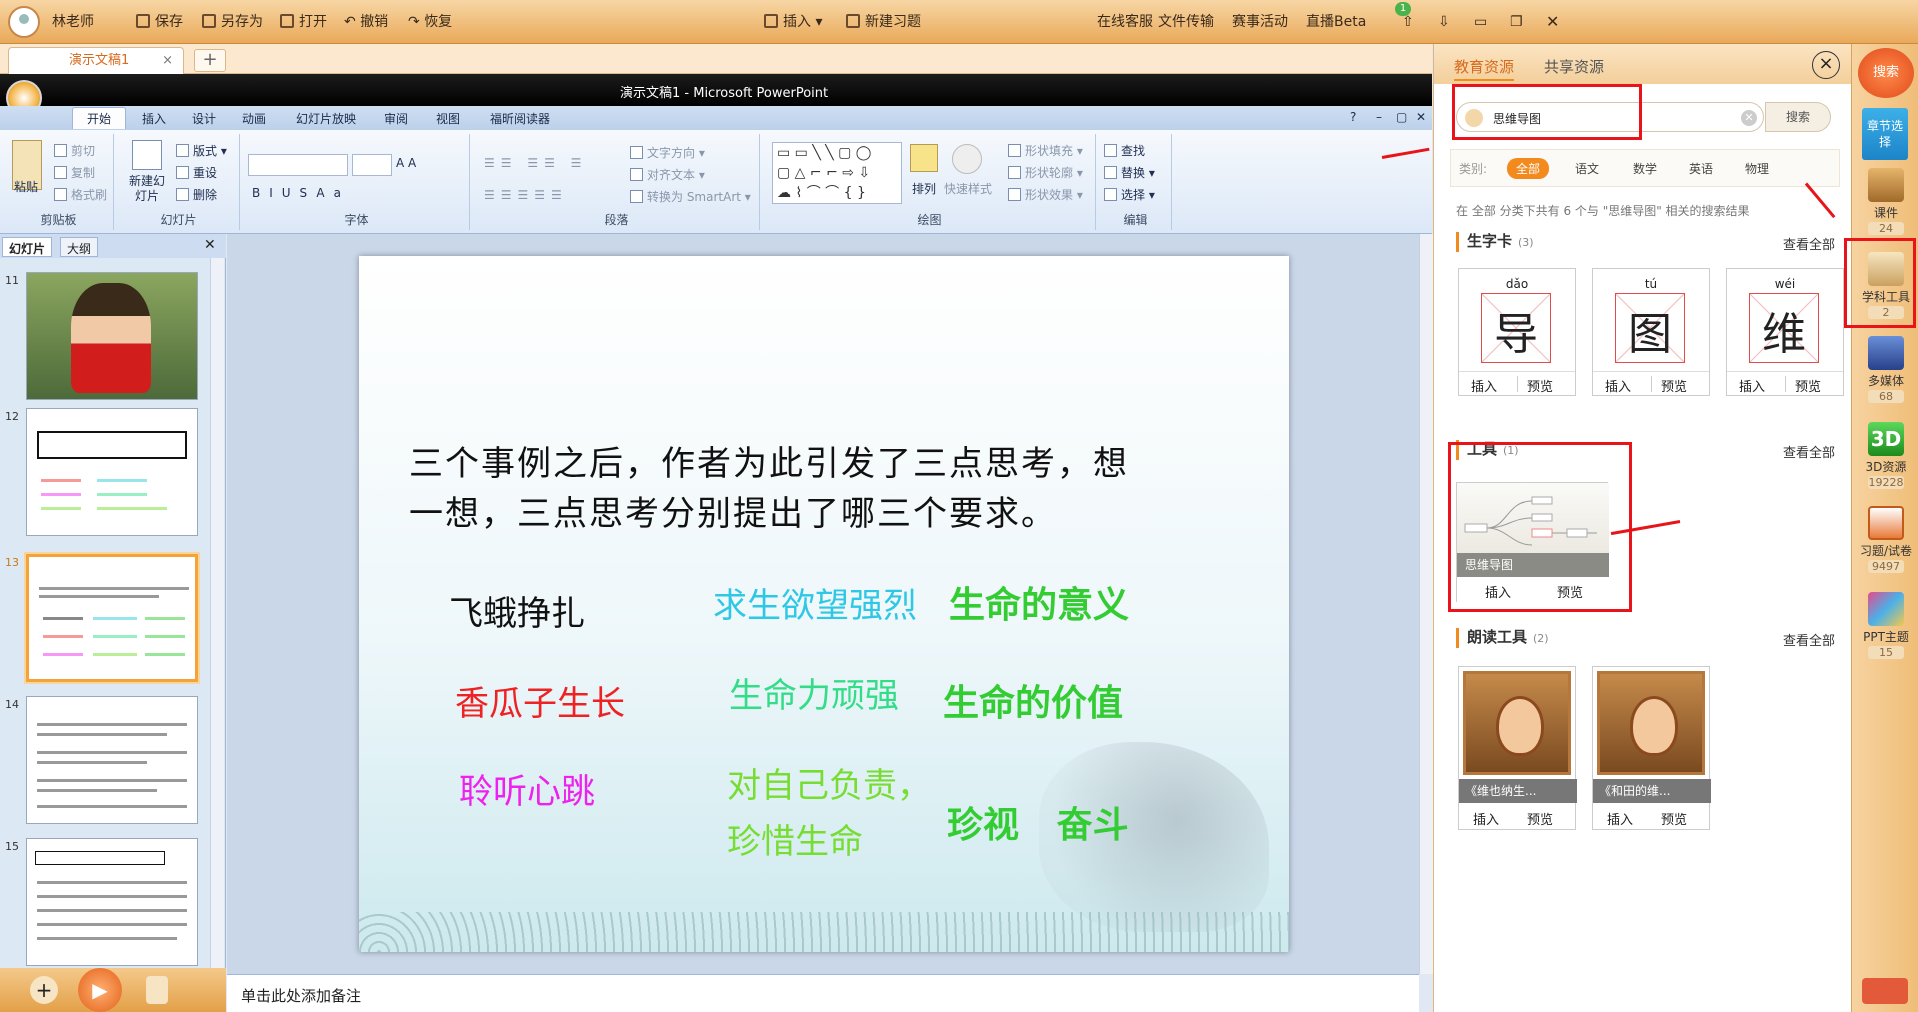 The image size is (1918, 1012). Describe the element at coordinates (372, 165) in the screenshot. I see `font-size-select` at that location.